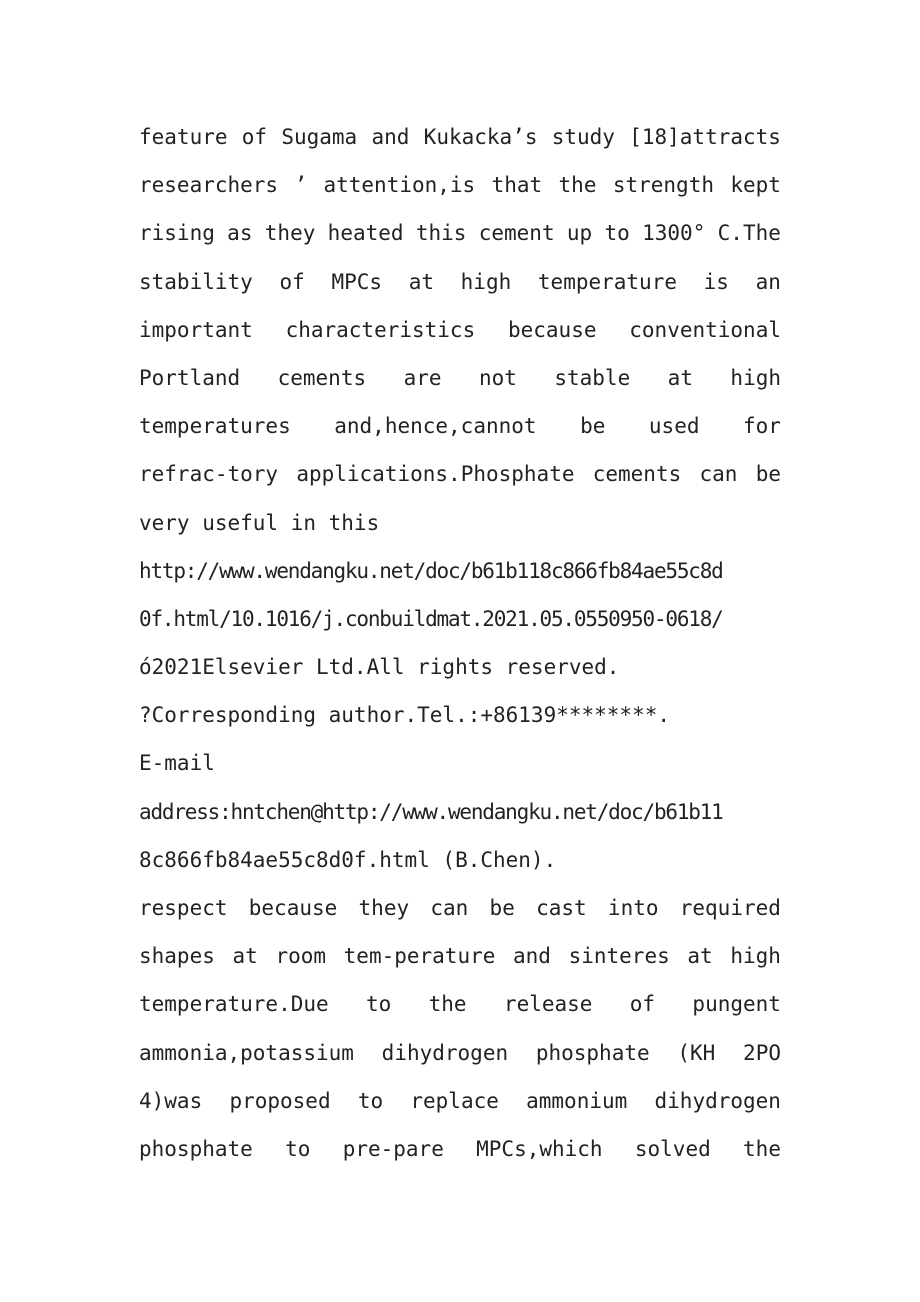  What do you see at coordinates (357, 281) in the screenshot?
I see `word: MPCs` at bounding box center [357, 281].